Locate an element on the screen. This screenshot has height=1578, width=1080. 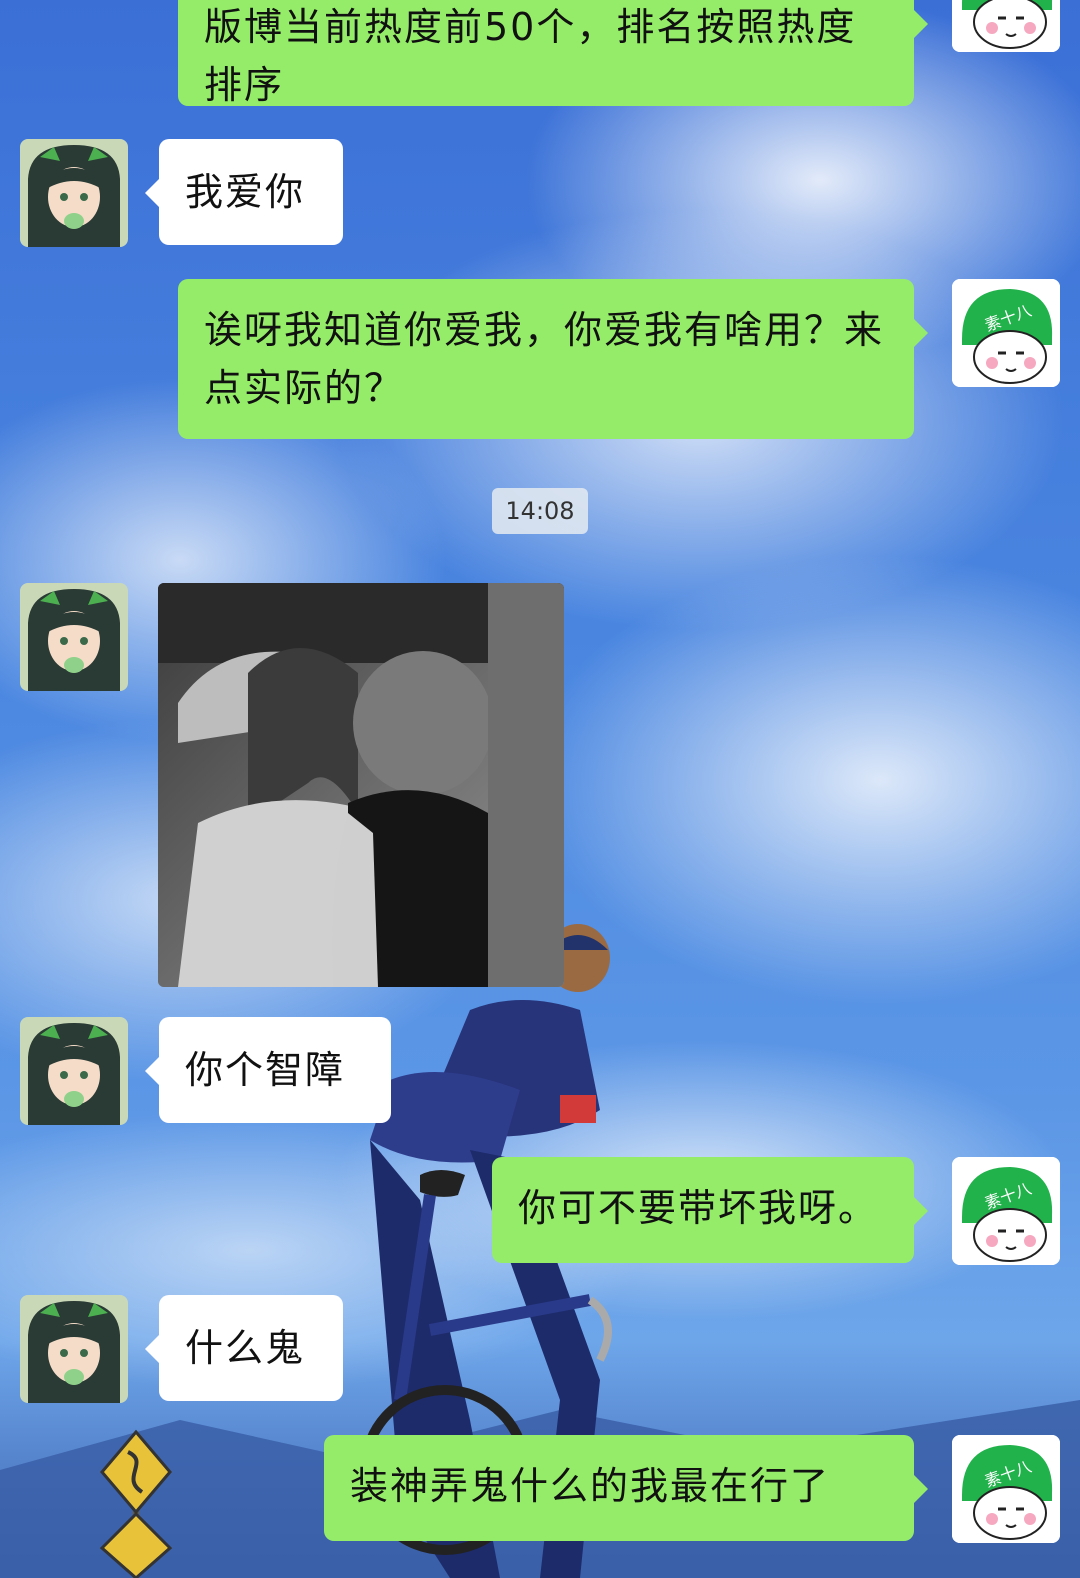
message-bubble-received: 我爱你 is located at coordinates (244, 192).